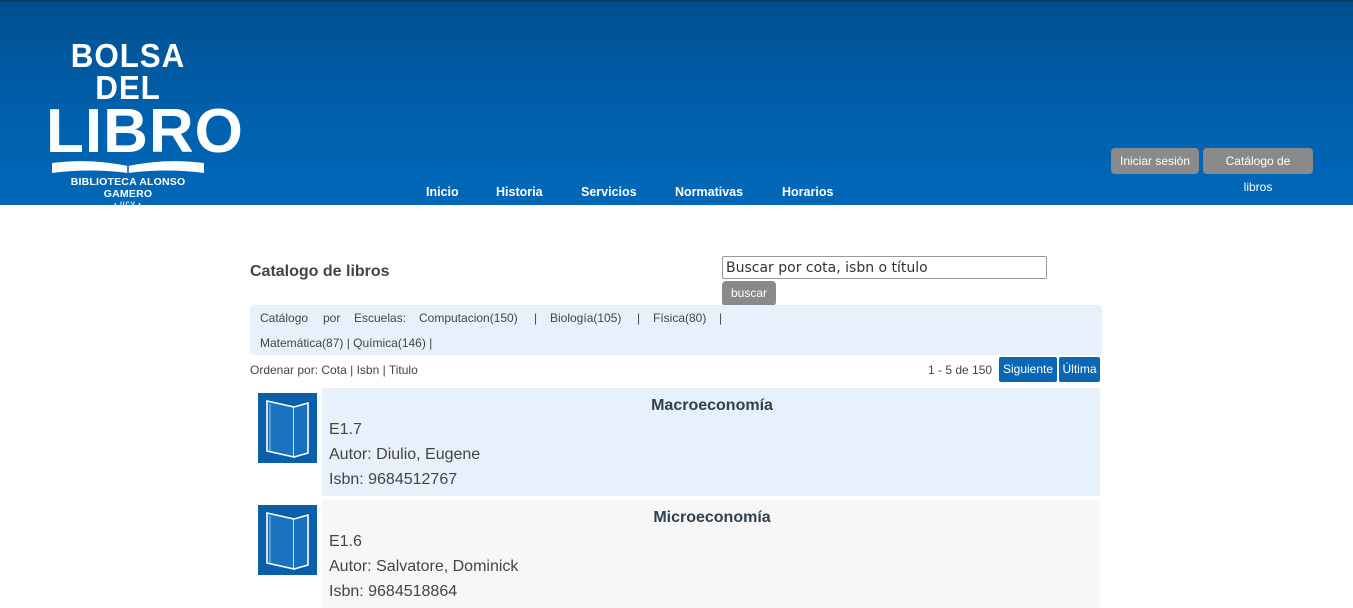 Image resolution: width=1353 pixels, height=608 pixels. I want to click on sort-bar: Ordenar por: Cota | Isbn | Titulo, so click(334, 370).